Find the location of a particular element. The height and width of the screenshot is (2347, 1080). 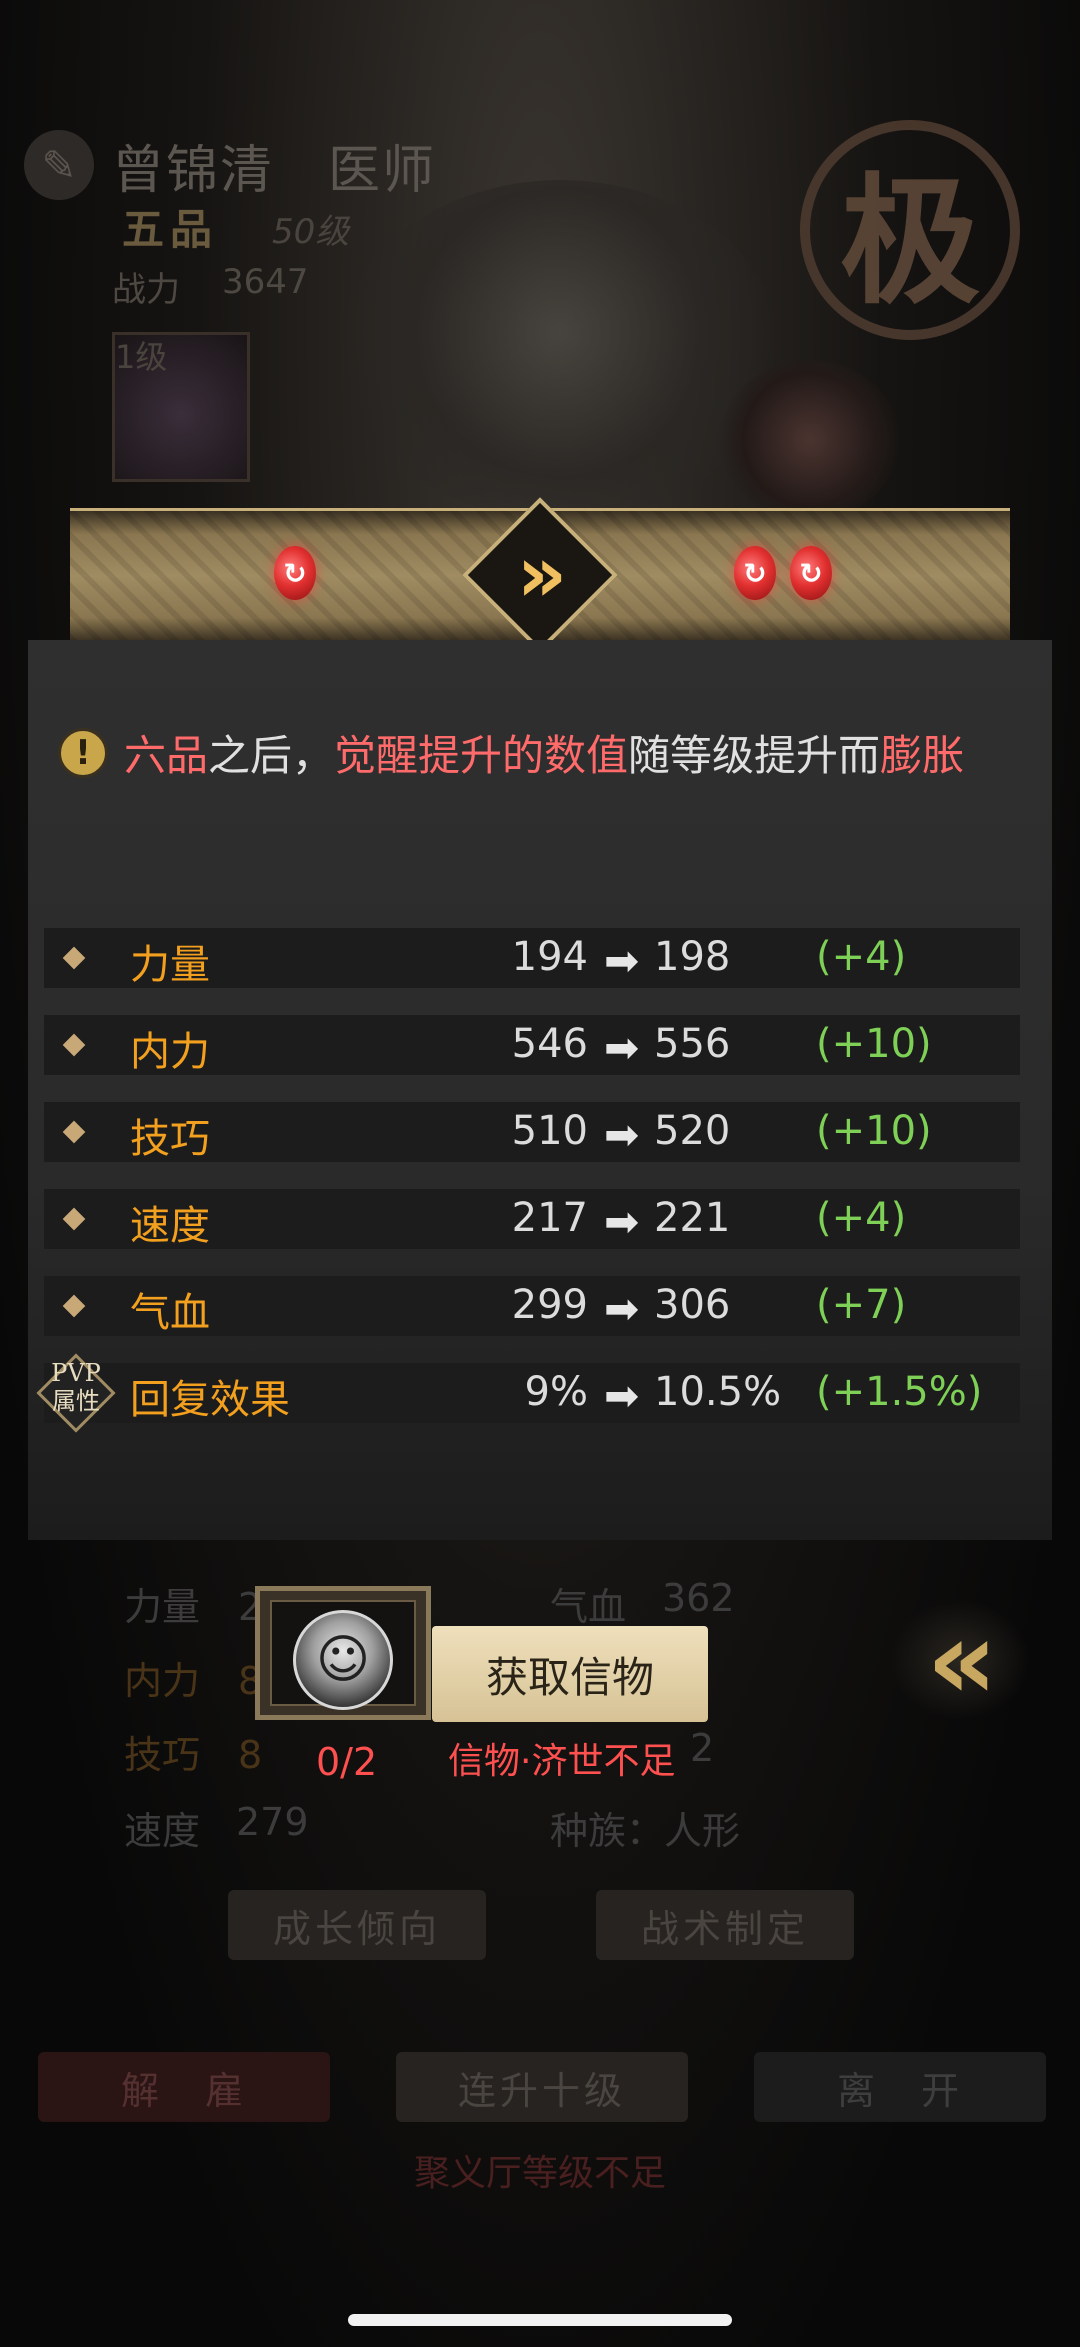

stat-old-value: 9% is located at coordinates (556, 1392).